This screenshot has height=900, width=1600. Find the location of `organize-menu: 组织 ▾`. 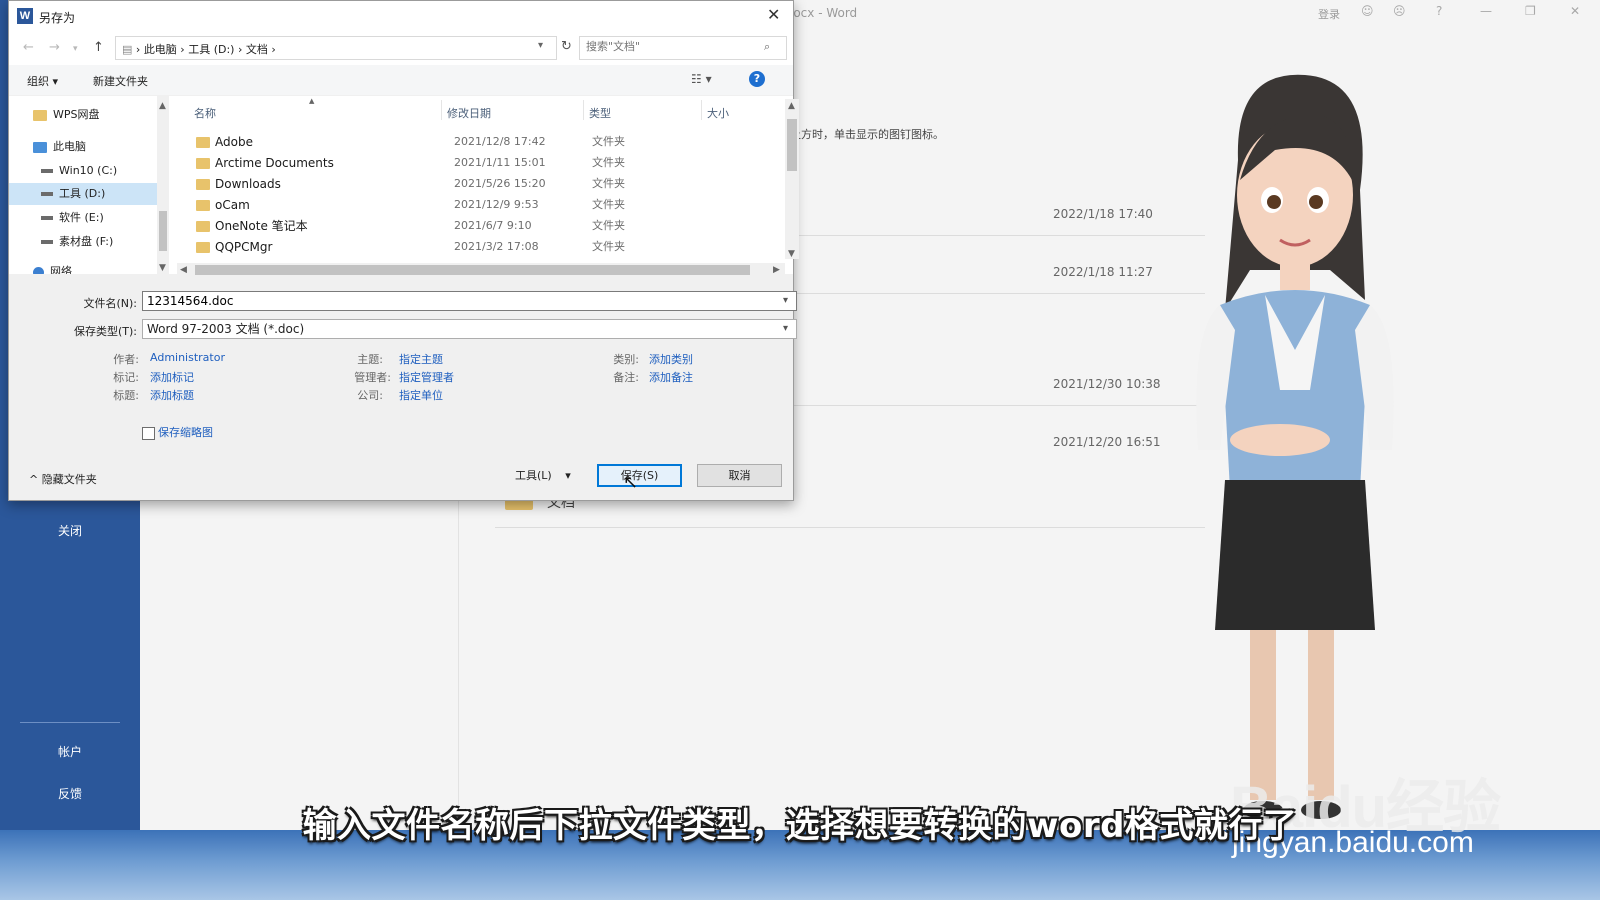

organize-menu: 组织 ▾ is located at coordinates (42, 81).